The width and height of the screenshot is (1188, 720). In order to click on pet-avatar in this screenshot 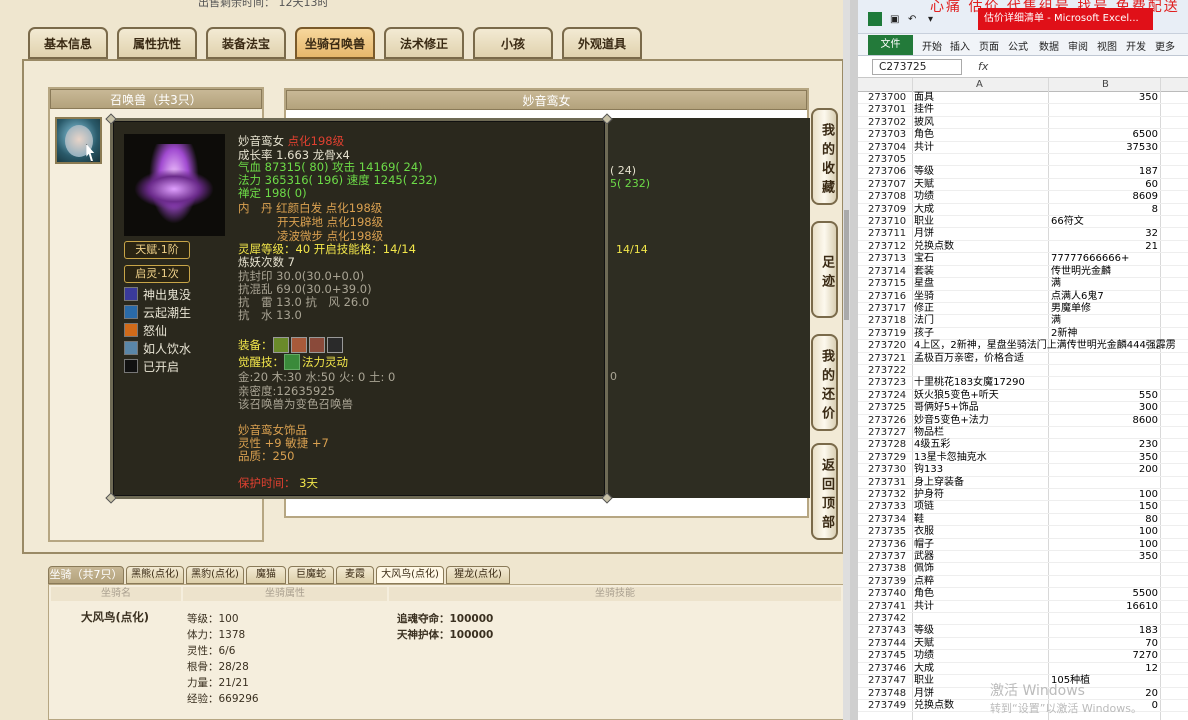, I will do `click(78, 140)`.